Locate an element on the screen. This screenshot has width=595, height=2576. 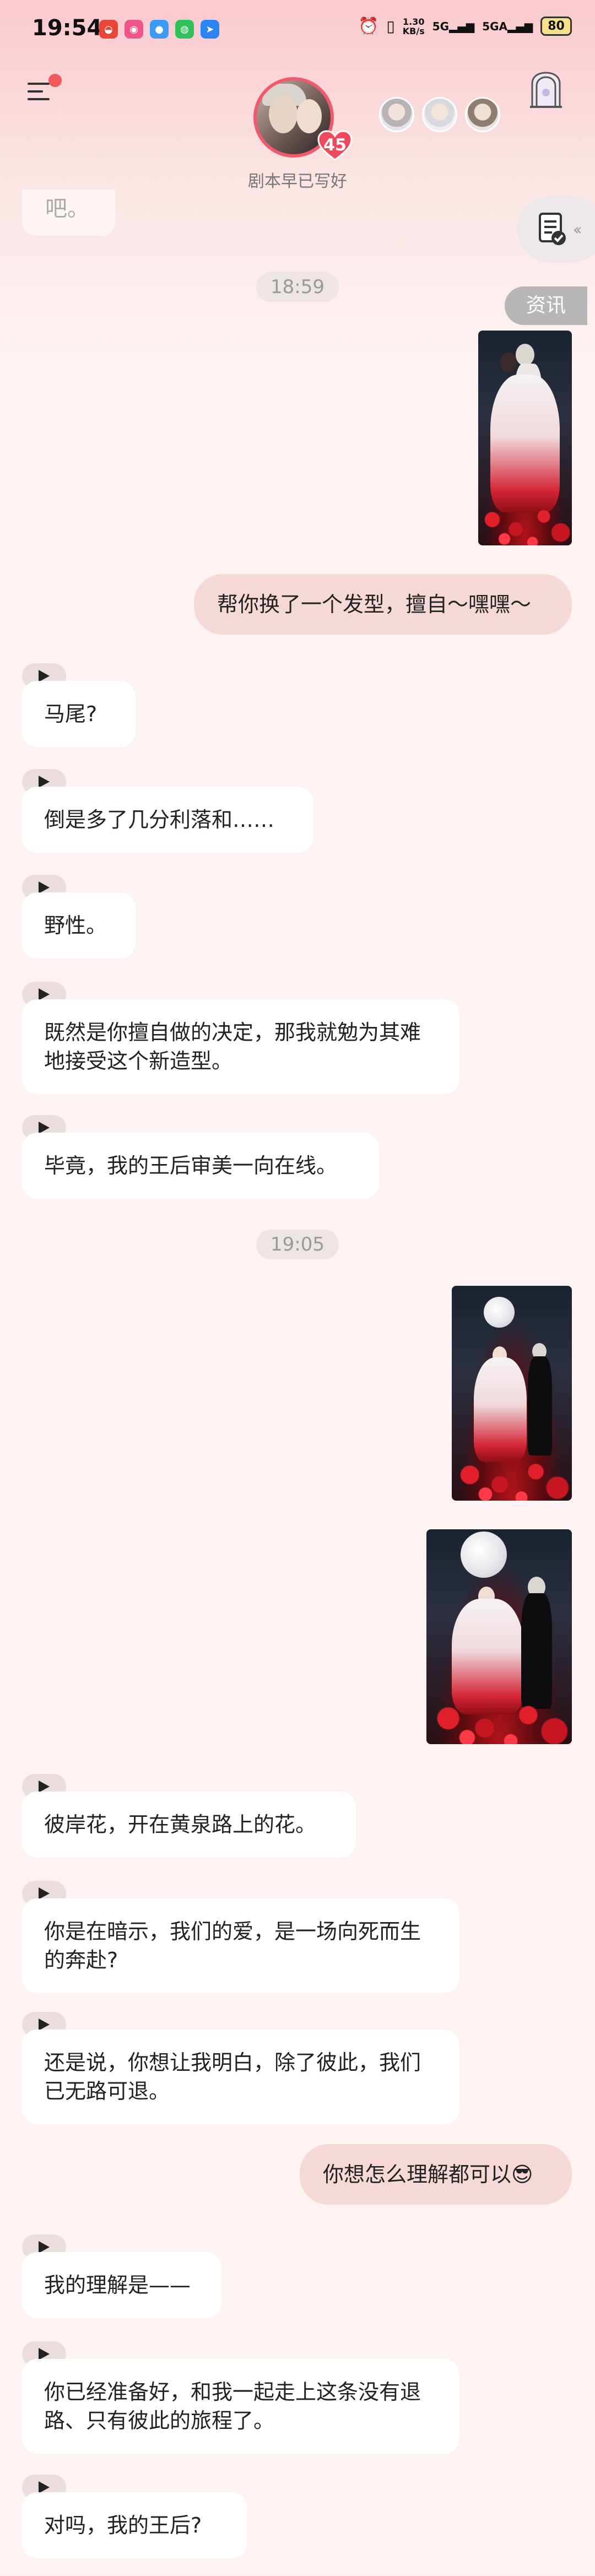
story-book-icon is located at coordinates (546, 91).